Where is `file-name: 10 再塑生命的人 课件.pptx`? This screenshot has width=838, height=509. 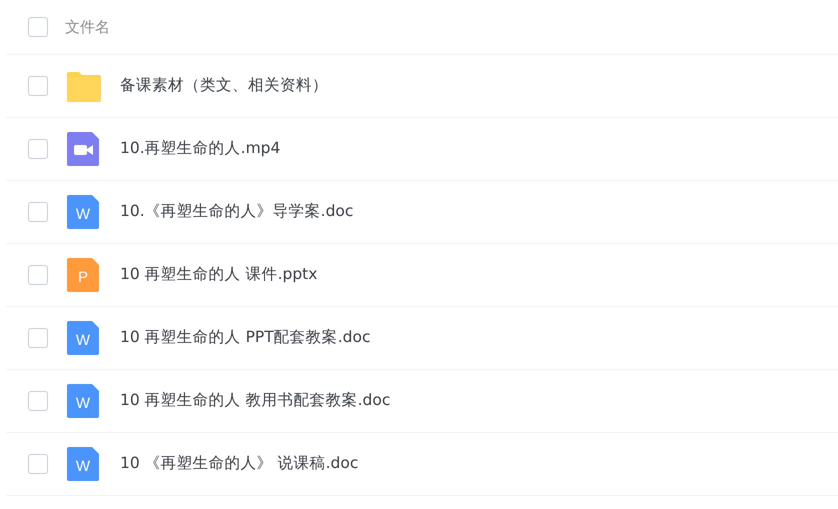
file-name: 10 再塑生命的人 课件.pptx is located at coordinates (219, 275).